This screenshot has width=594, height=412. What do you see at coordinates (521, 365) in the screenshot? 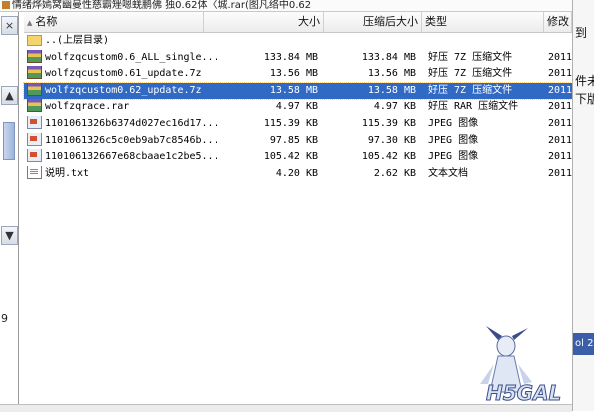
I see `watermark-logo: H5GAL` at bounding box center [521, 365].